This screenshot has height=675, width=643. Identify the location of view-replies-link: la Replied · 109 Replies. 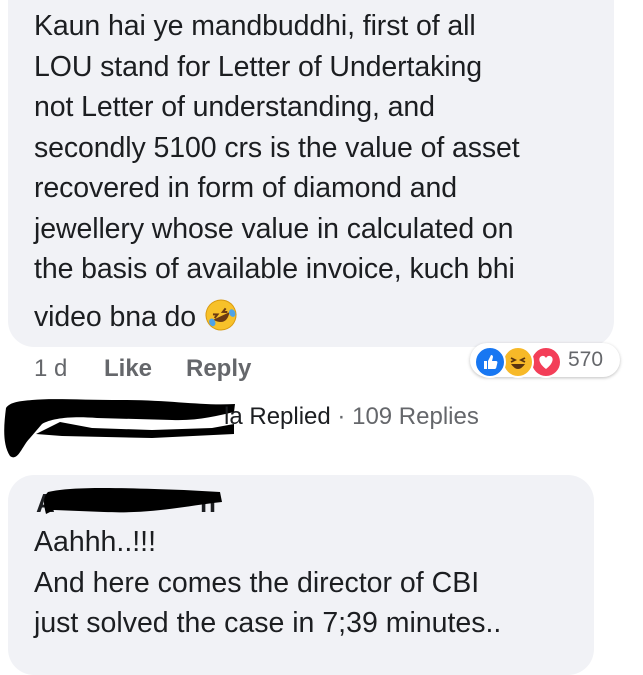
(351, 417).